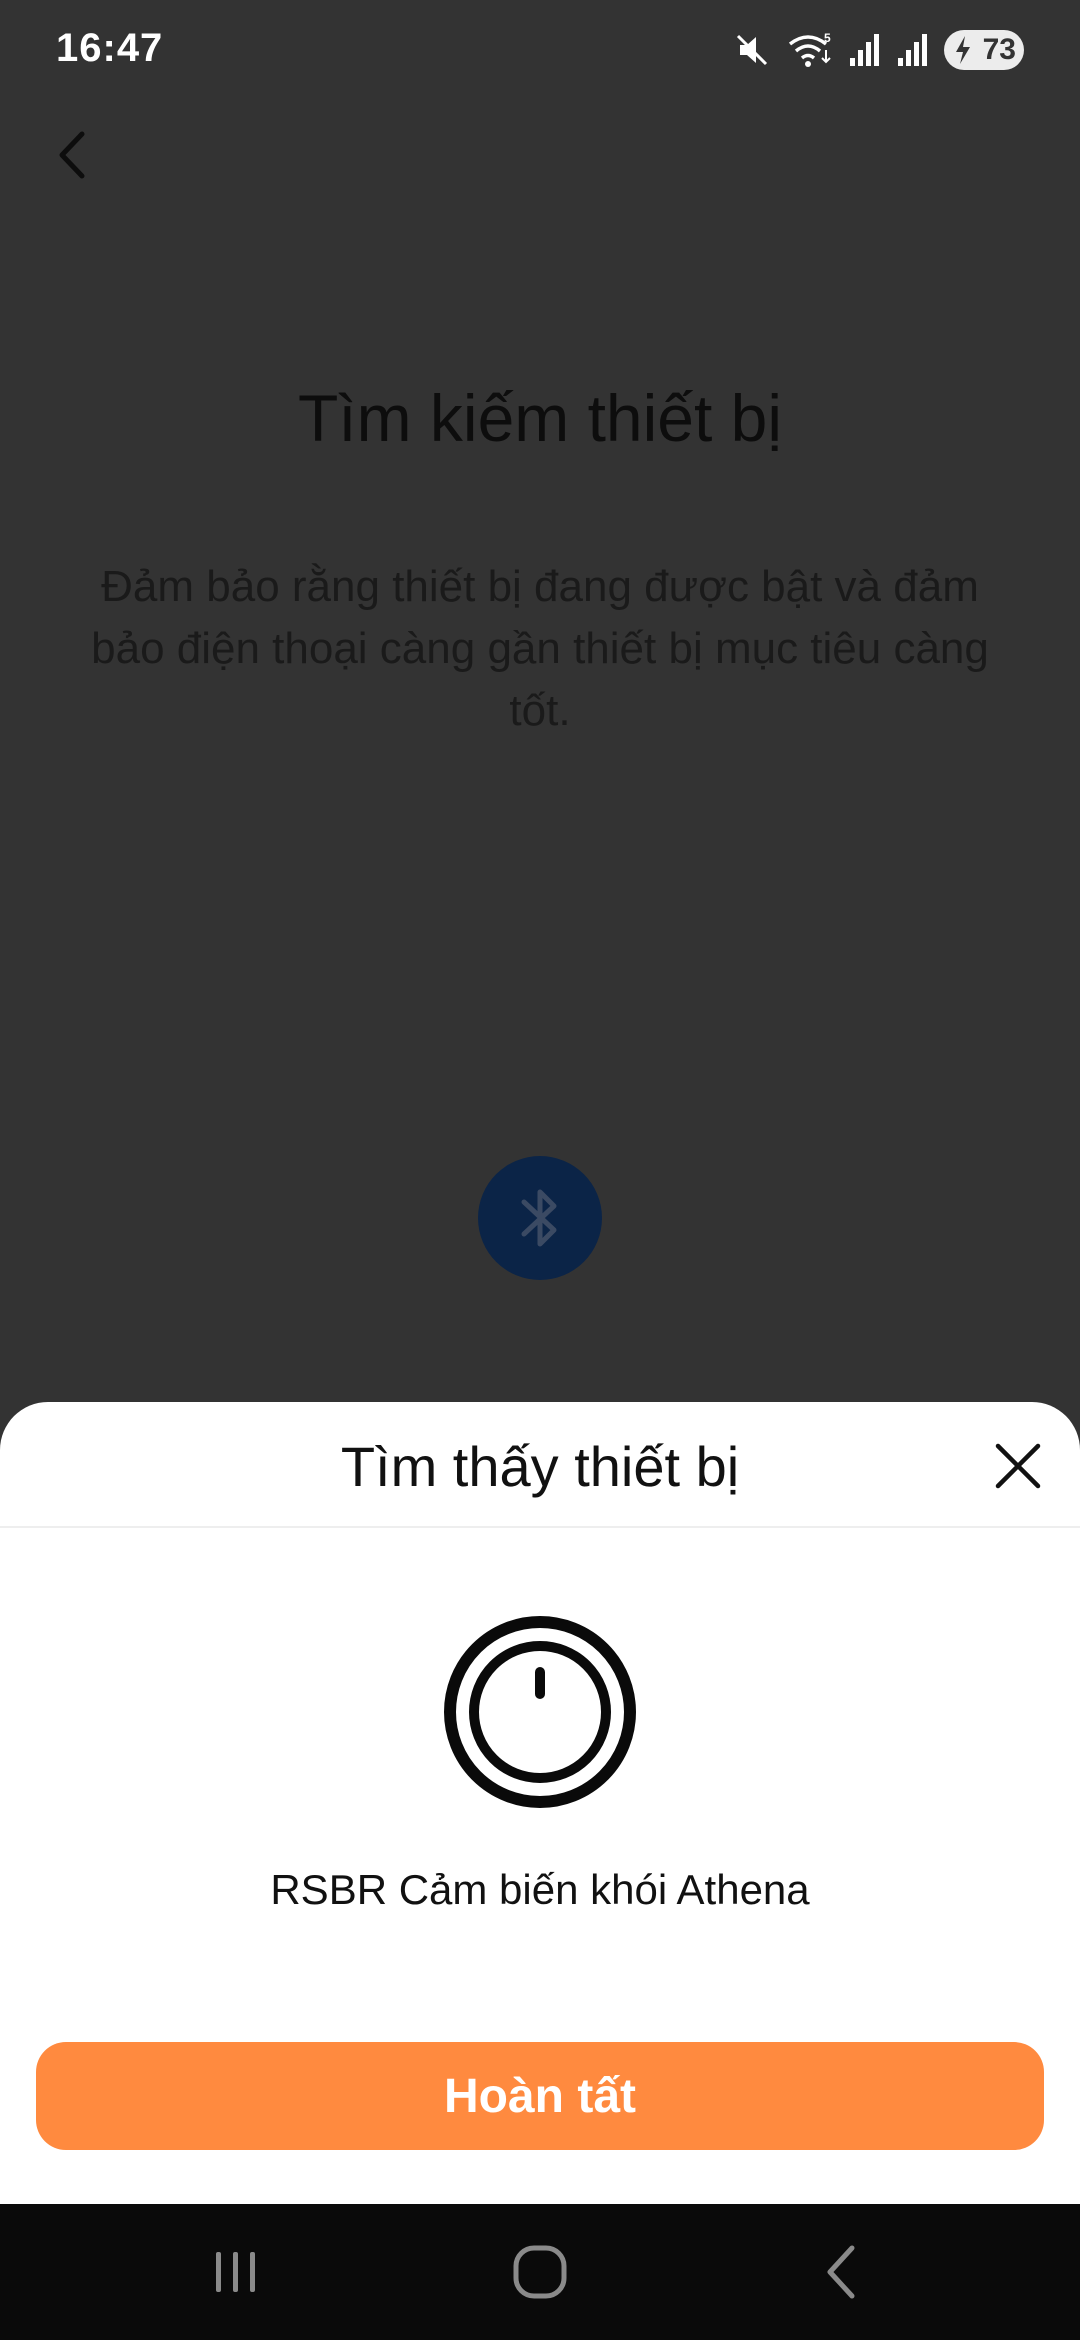  What do you see at coordinates (540, 2096) in the screenshot?
I see `done-button: Hoàn tất` at bounding box center [540, 2096].